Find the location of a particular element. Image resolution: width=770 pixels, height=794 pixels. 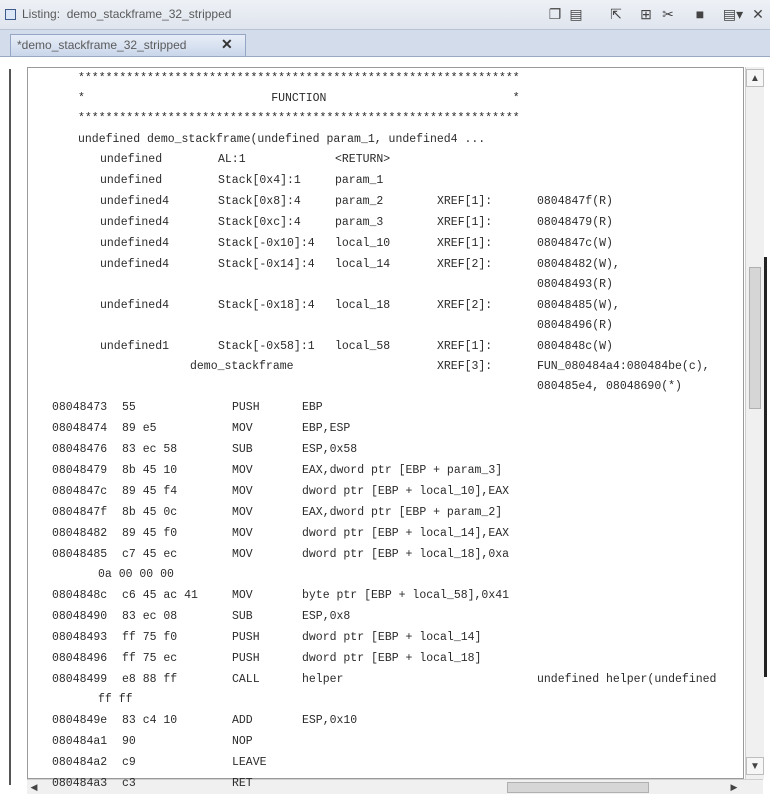

instruction-address: 08048482 is located at coordinates (79, 533).